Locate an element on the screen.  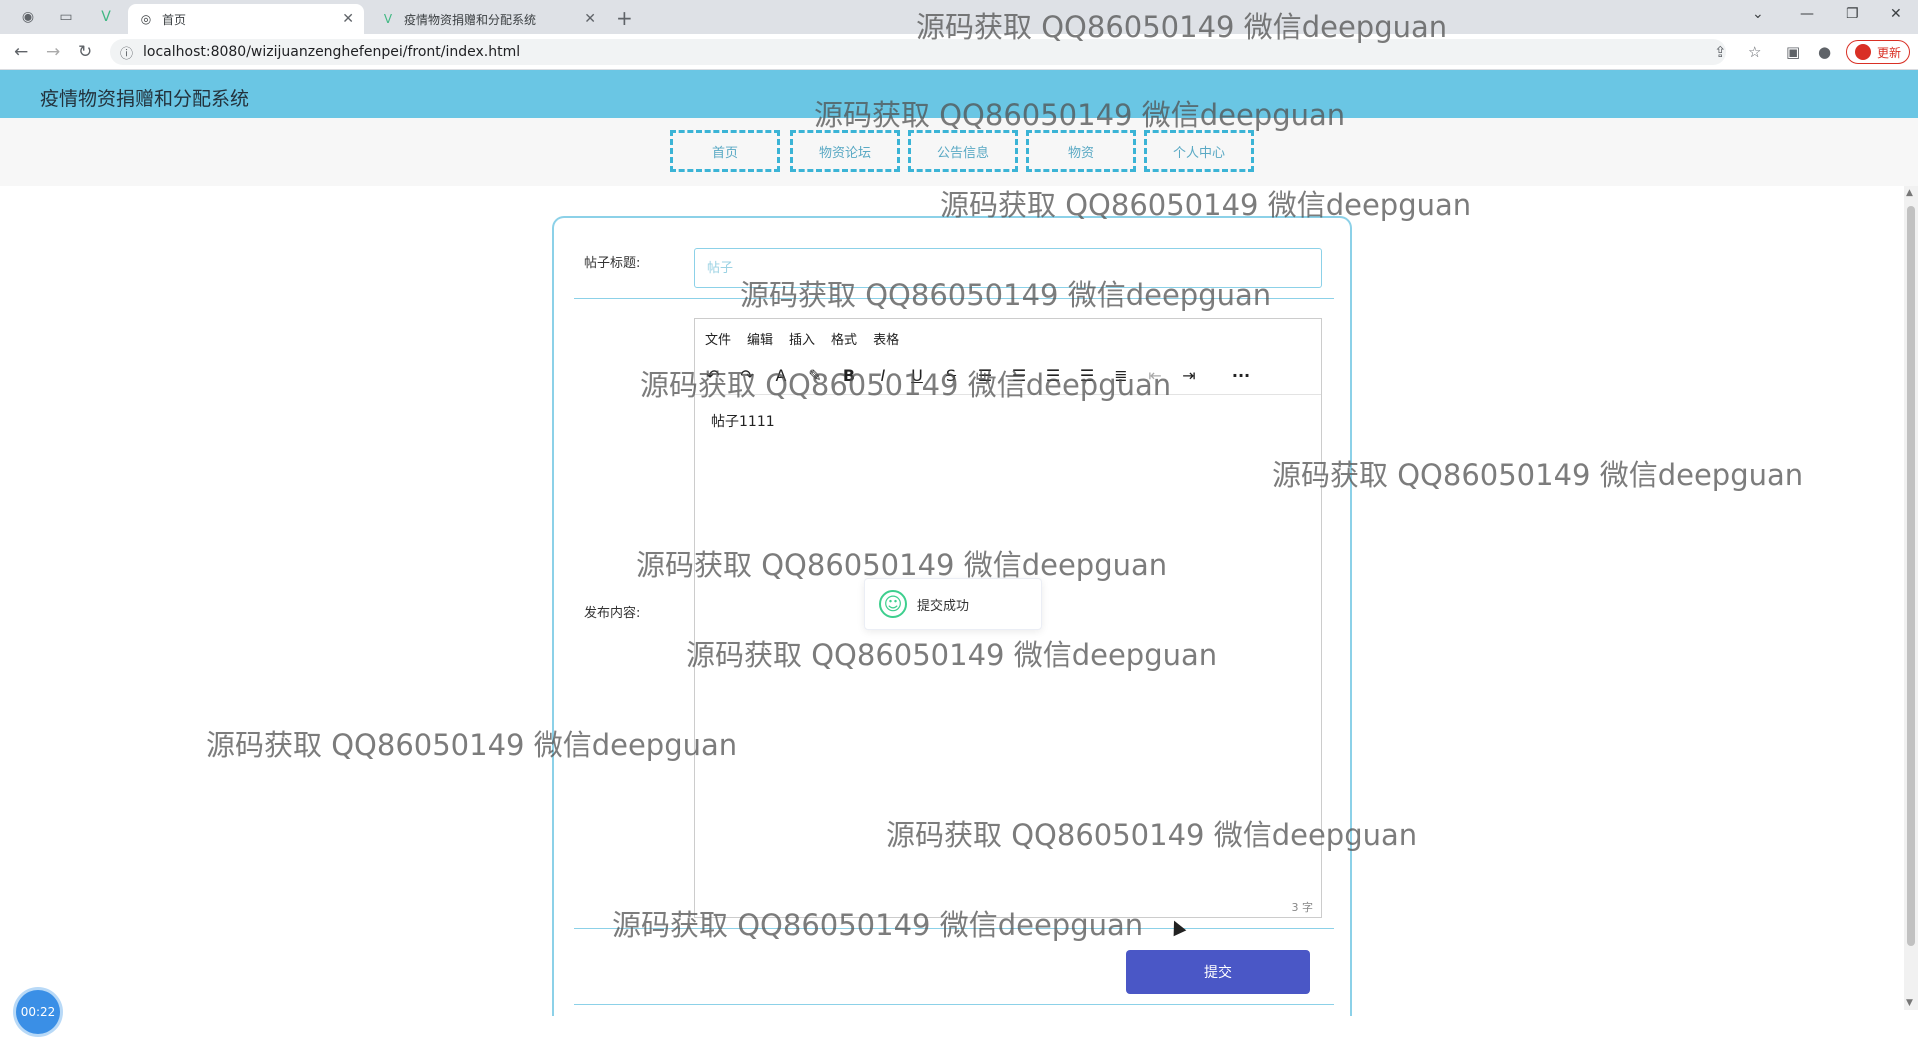
menu-insert: 插入 is located at coordinates (802, 338).